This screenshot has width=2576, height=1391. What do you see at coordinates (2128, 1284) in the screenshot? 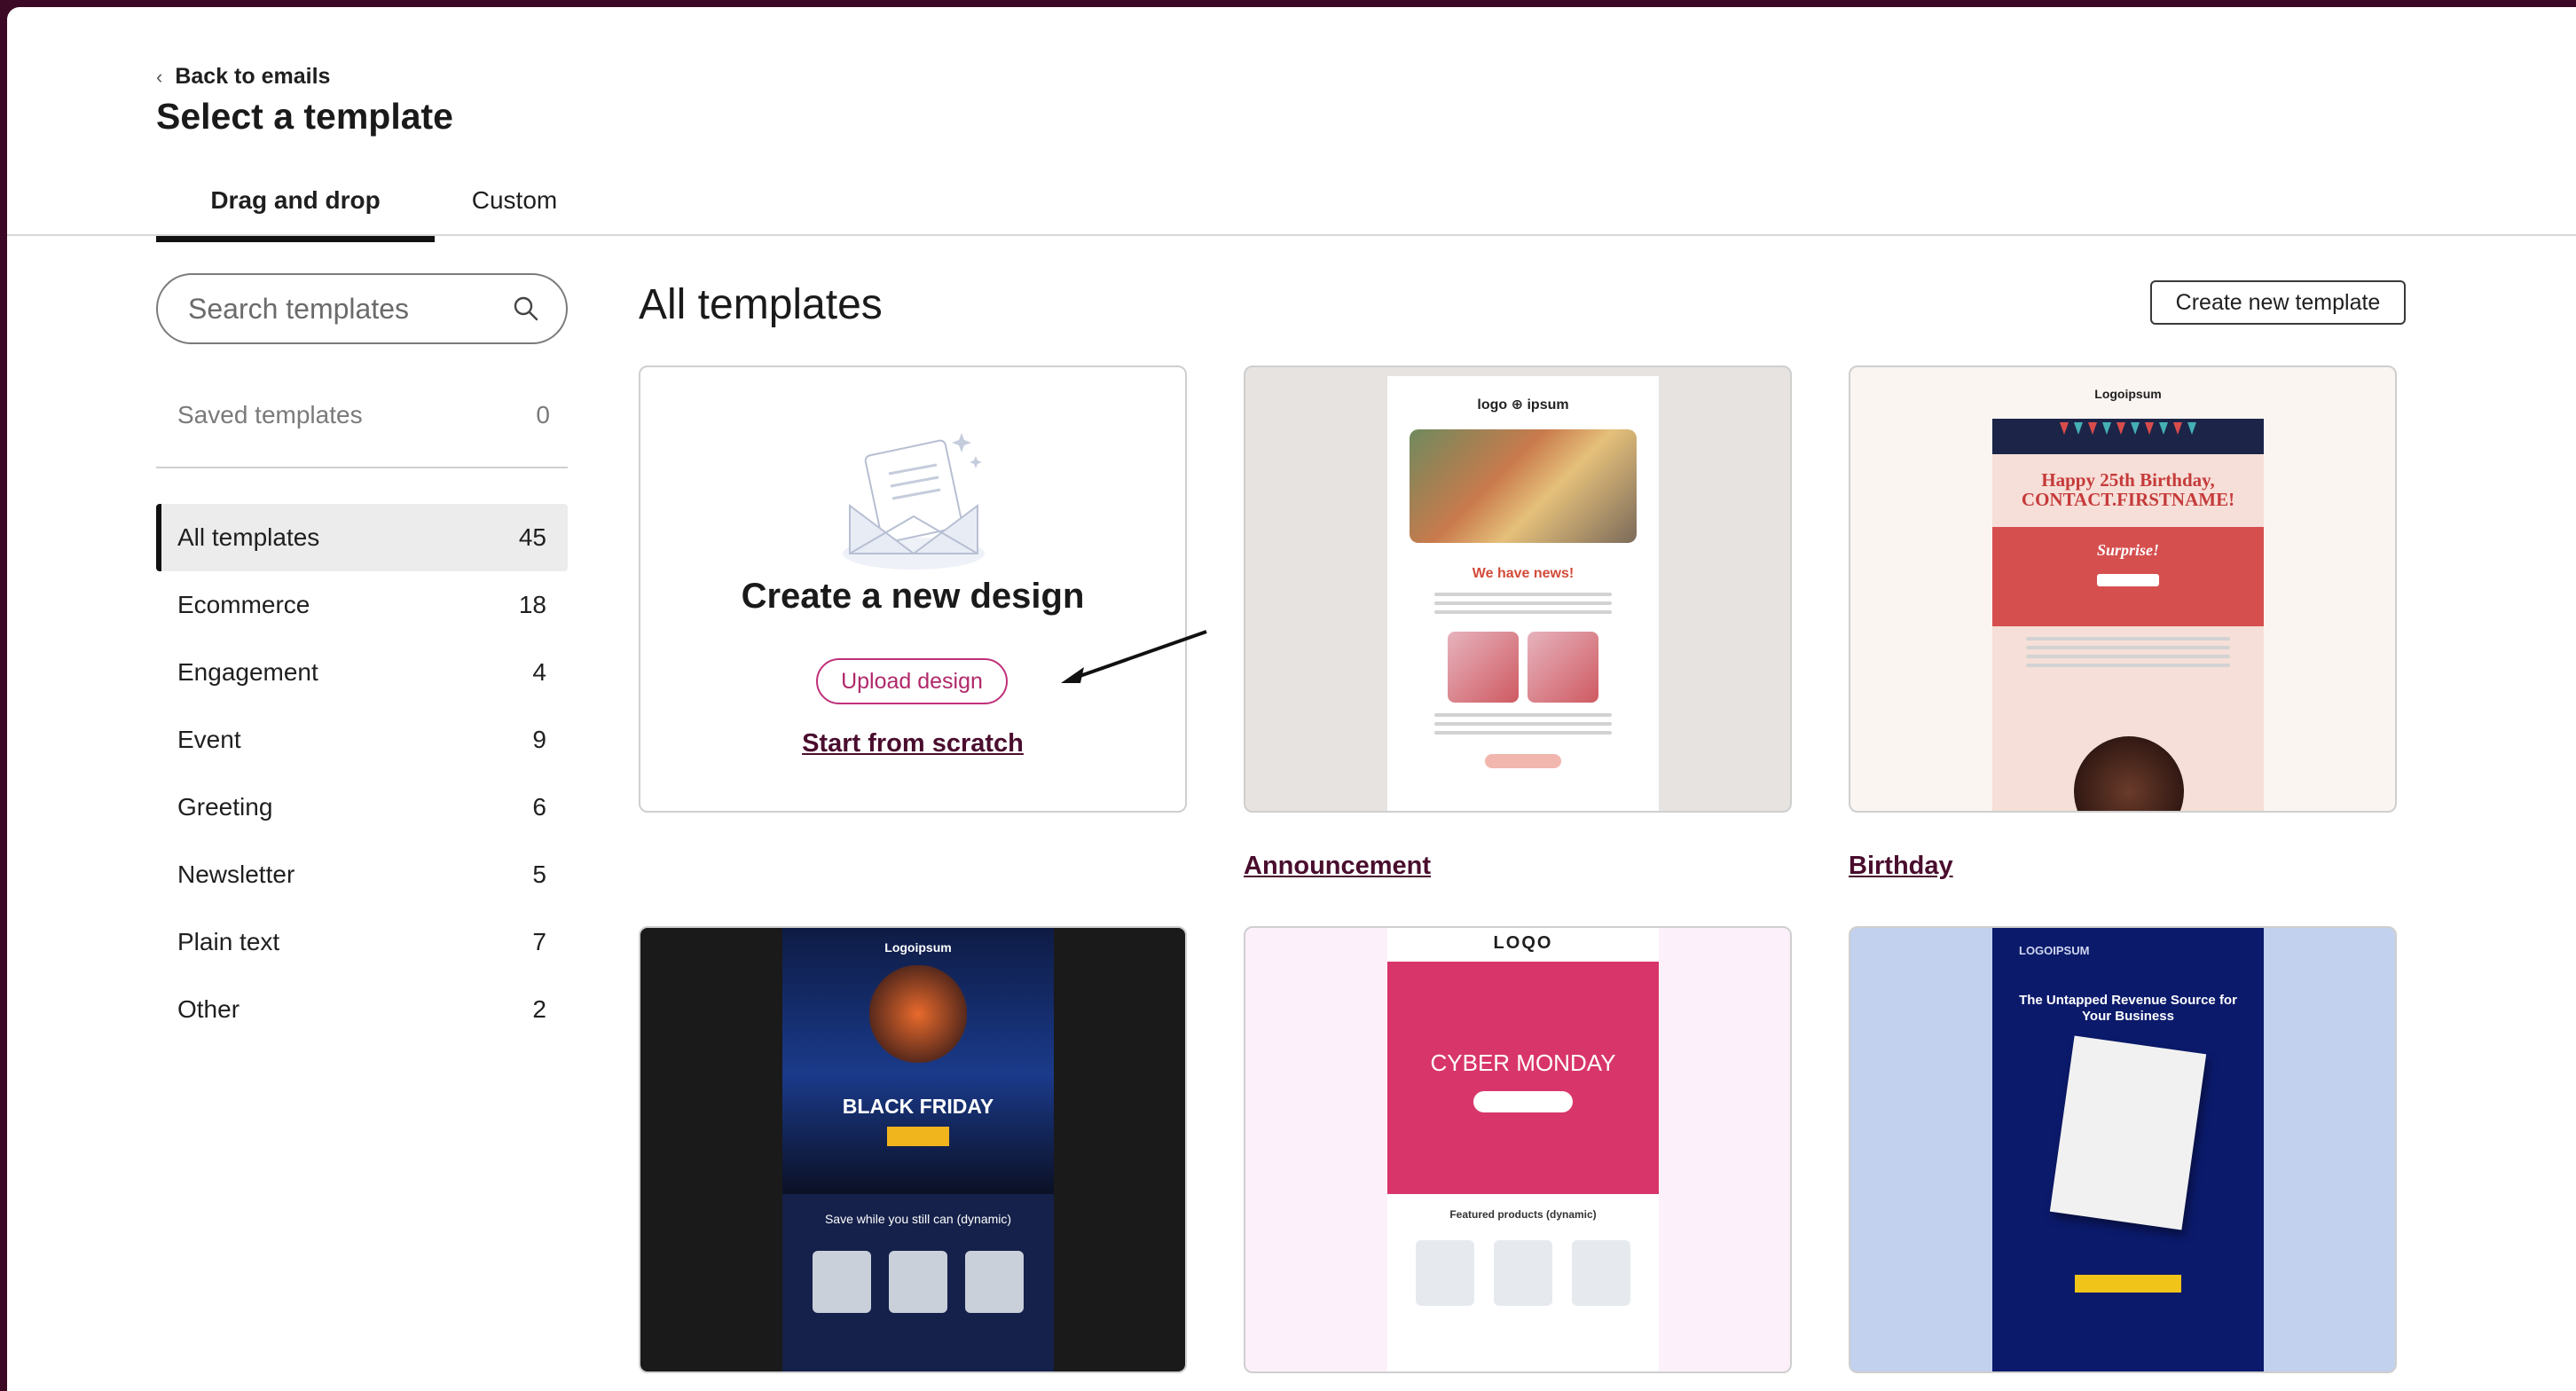
I see `preview-download-button` at bounding box center [2128, 1284].